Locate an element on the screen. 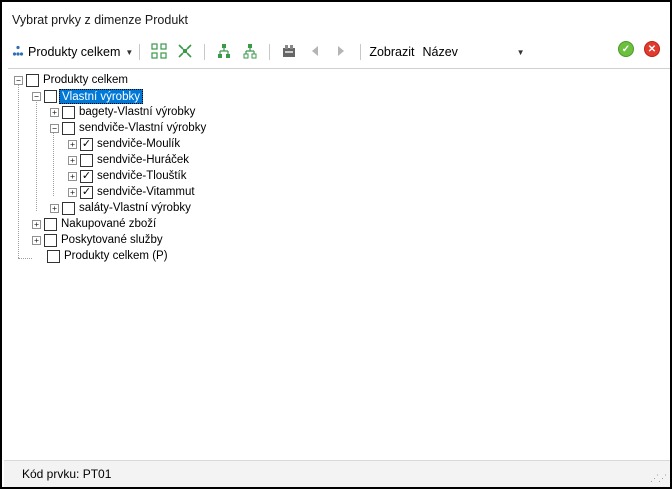  tree-node-label: bagety-Vlastní výrobky is located at coordinates (137, 111).